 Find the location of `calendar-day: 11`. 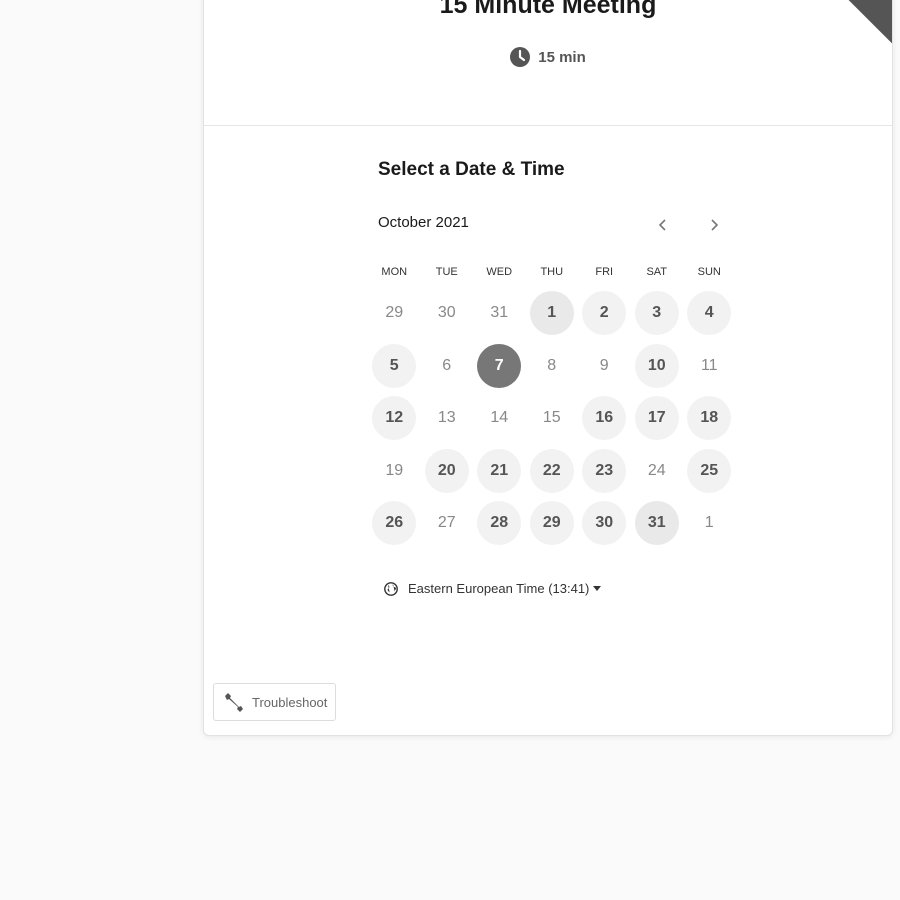

calendar-day: 11 is located at coordinates (709, 366).